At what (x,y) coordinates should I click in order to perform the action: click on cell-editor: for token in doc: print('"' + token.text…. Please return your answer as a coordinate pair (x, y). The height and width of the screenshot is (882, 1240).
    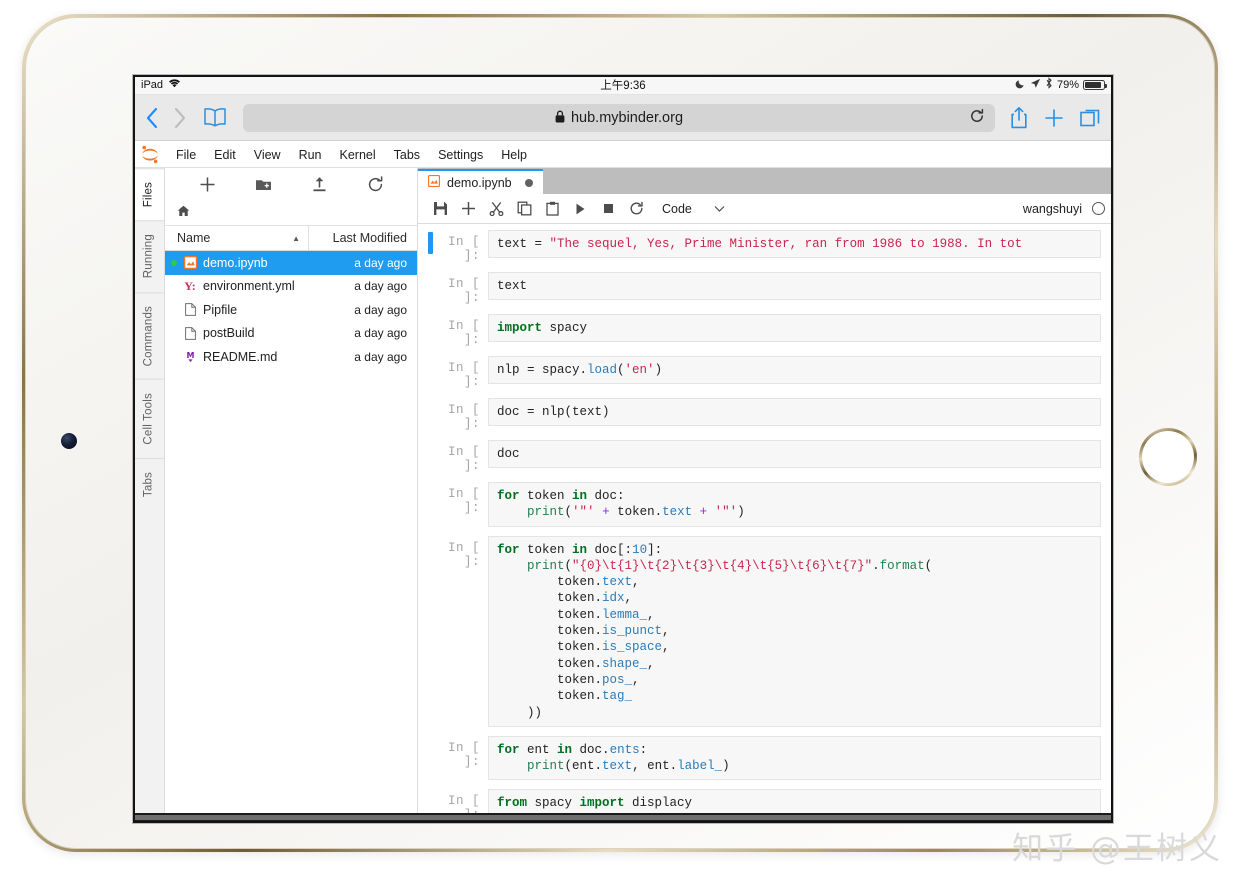
    Looking at the image, I should click on (794, 504).